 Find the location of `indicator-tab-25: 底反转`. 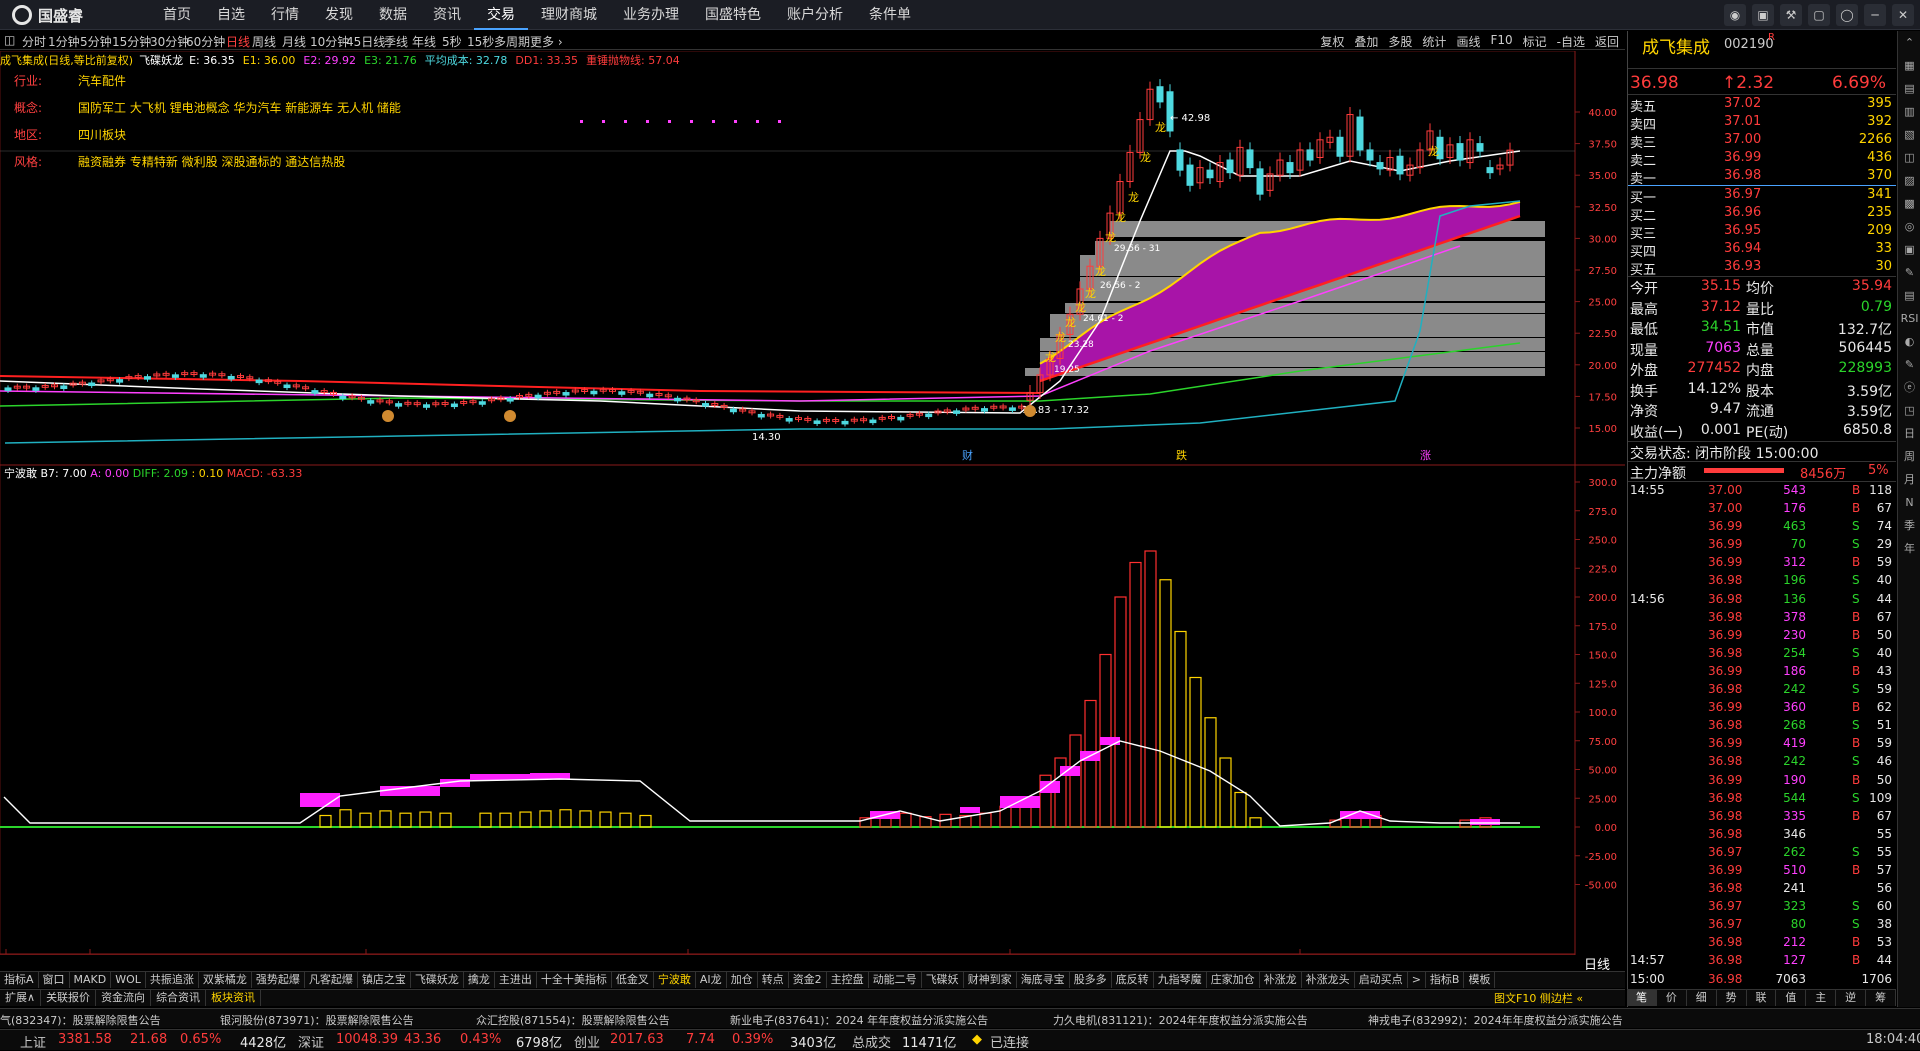

indicator-tab-25: 底反转 is located at coordinates (1133, 980).